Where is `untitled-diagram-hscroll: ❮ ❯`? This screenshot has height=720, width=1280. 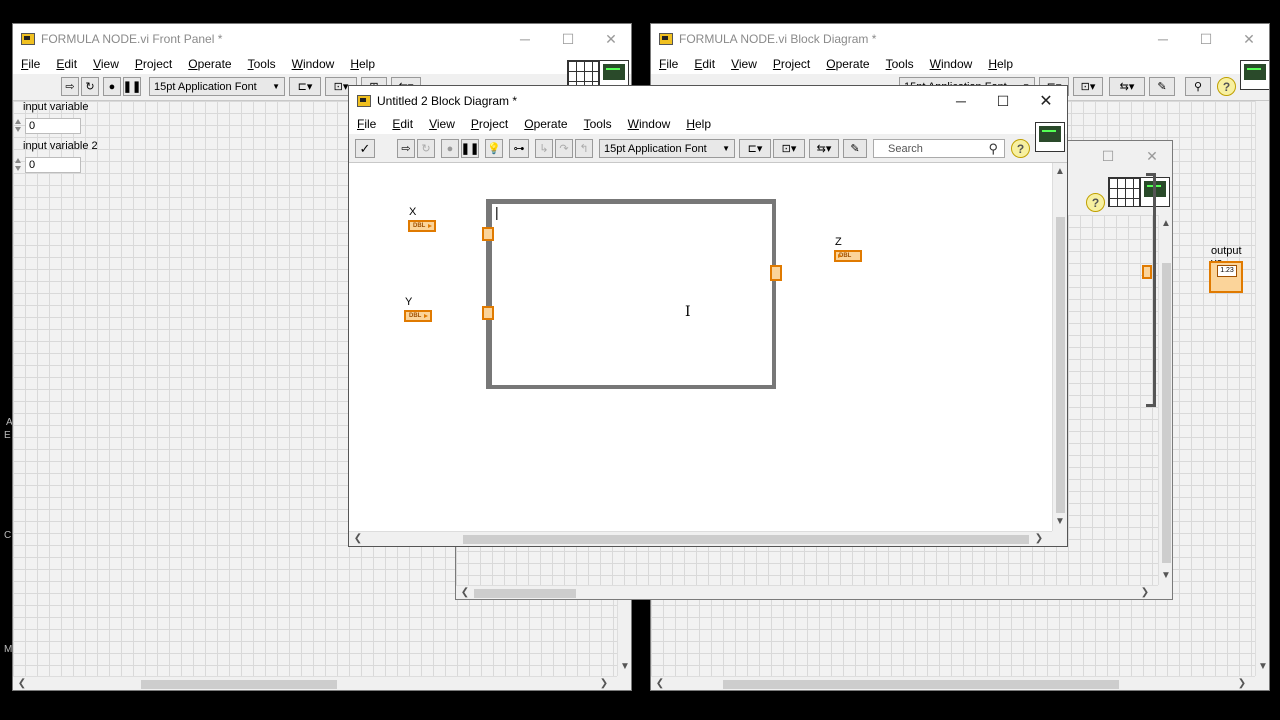
untitled-diagram-hscroll: ❮ ❯ is located at coordinates (700, 538).